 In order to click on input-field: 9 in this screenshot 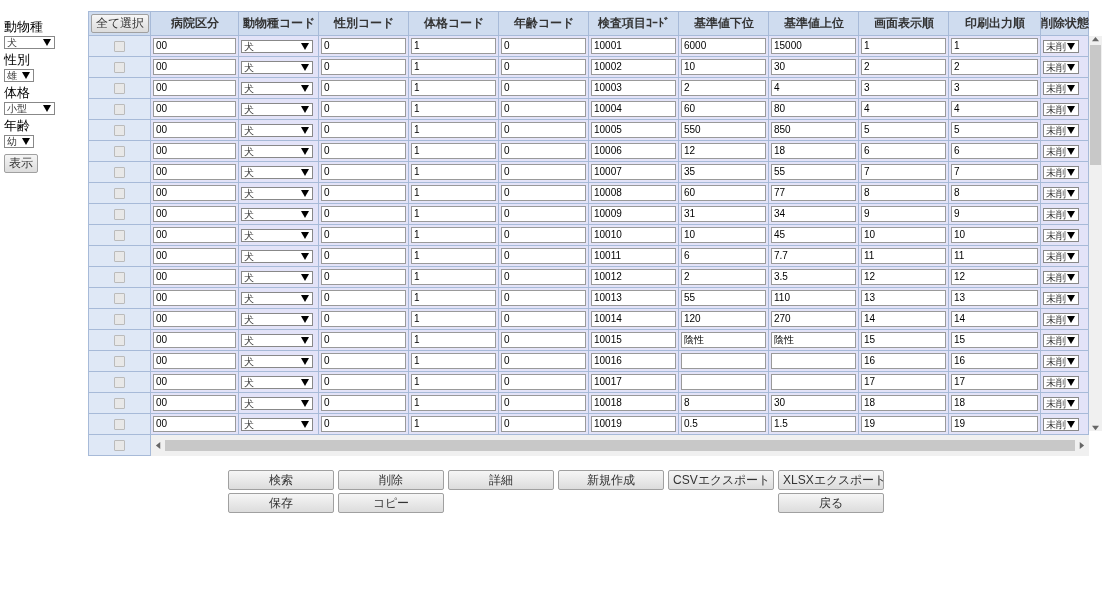, I will do `click(994, 214)`.